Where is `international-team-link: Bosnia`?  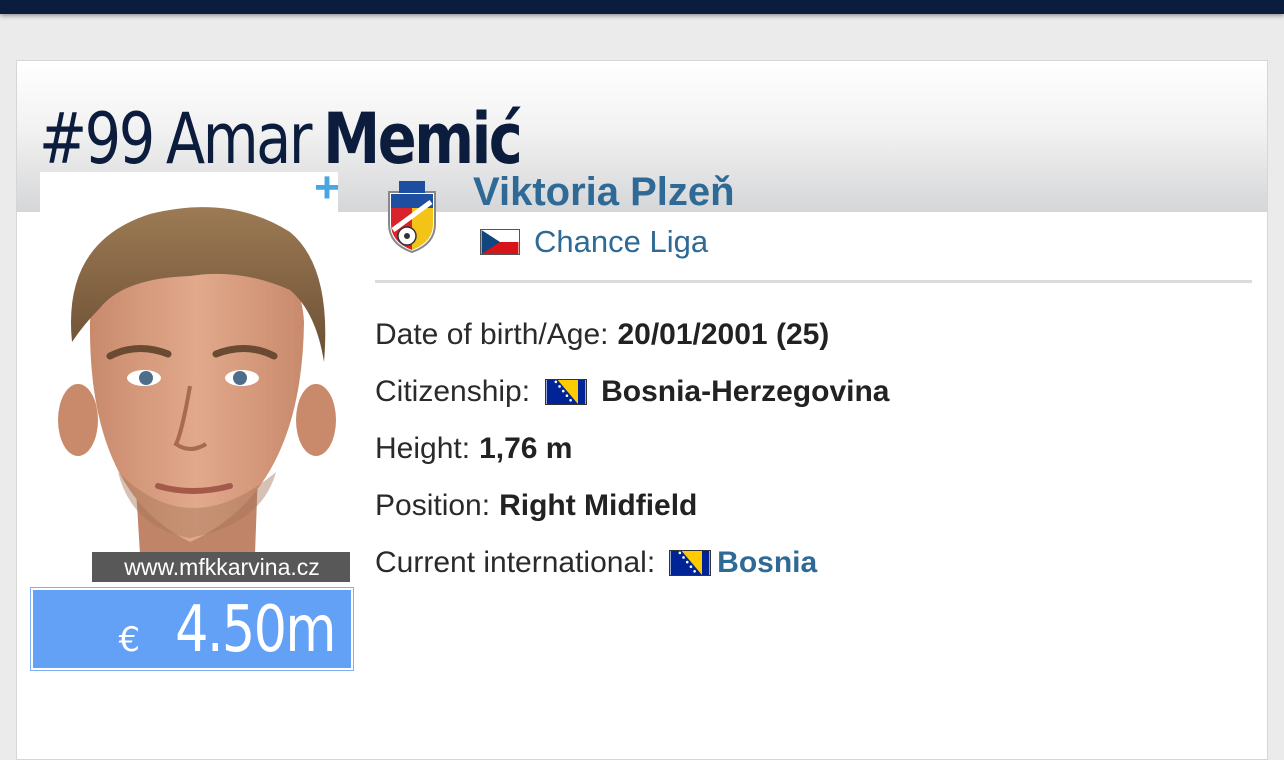
international-team-link: Bosnia is located at coordinates (767, 563).